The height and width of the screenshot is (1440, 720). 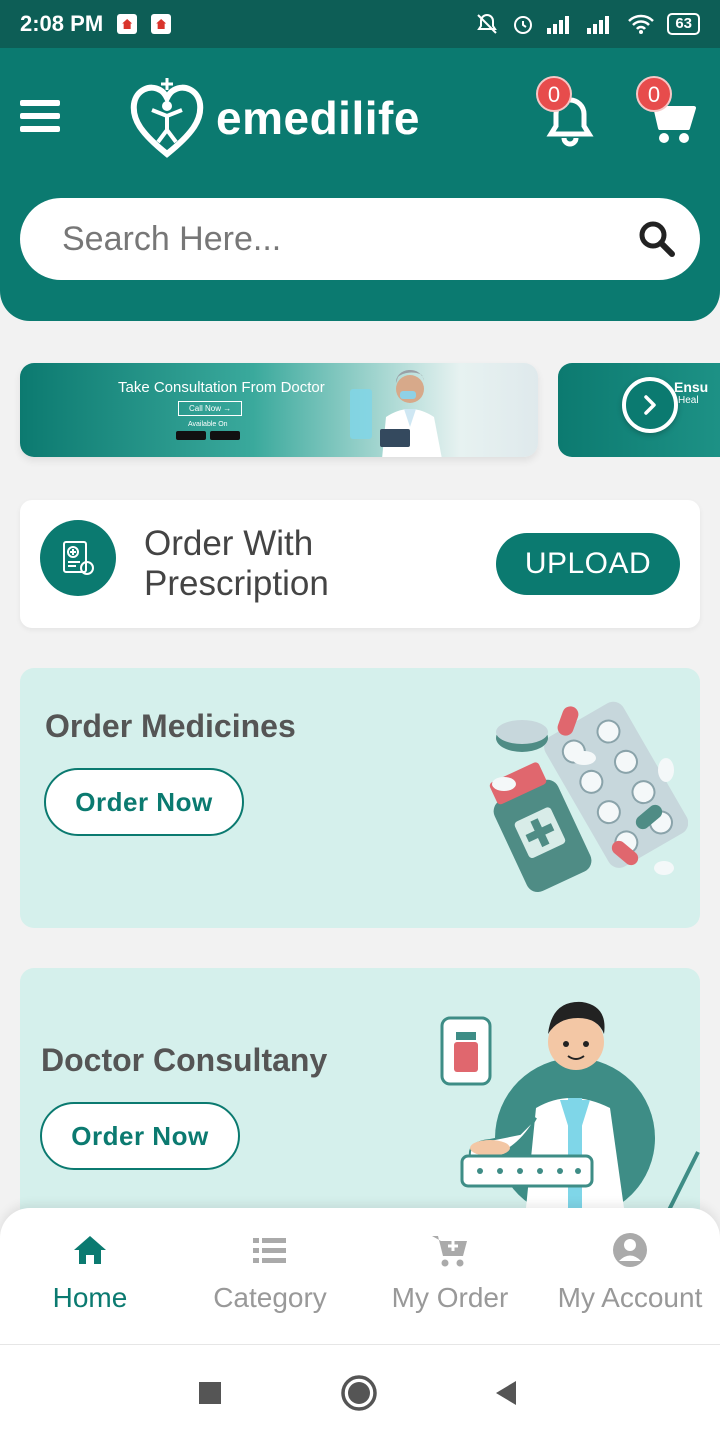 What do you see at coordinates (588, 797) in the screenshot?
I see `medicines-illustration` at bounding box center [588, 797].